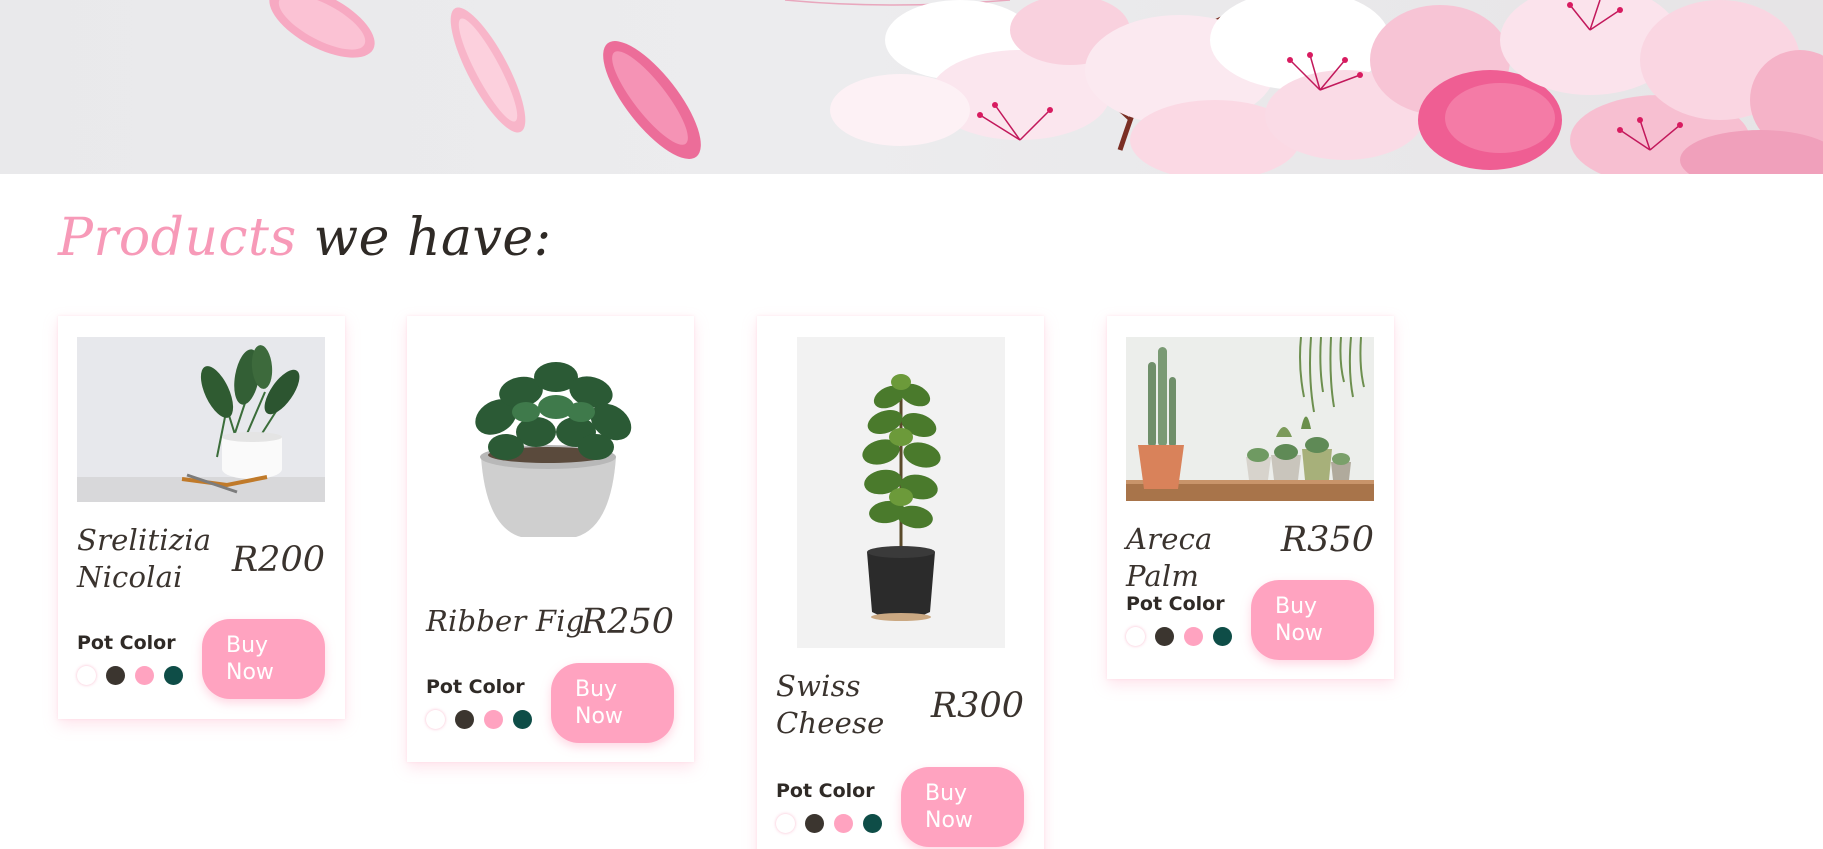 This screenshot has height=849, width=1823. What do you see at coordinates (977, 706) in the screenshot?
I see `product-price: R300` at bounding box center [977, 706].